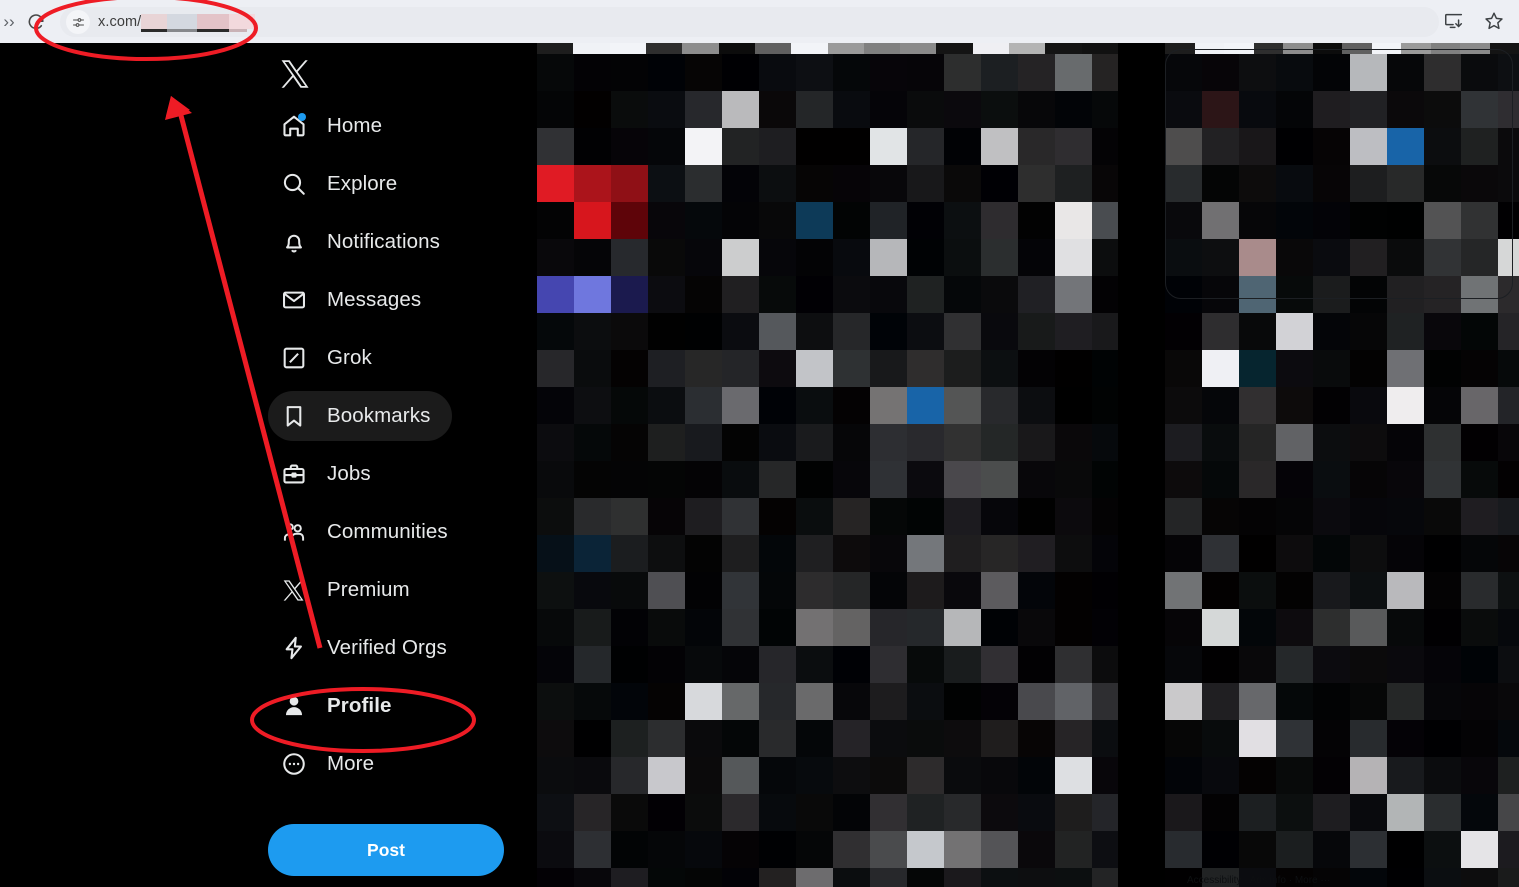 The image size is (1519, 887). What do you see at coordinates (330, 474) in the screenshot?
I see `sidebar-item-jobs: Jobs` at bounding box center [330, 474].